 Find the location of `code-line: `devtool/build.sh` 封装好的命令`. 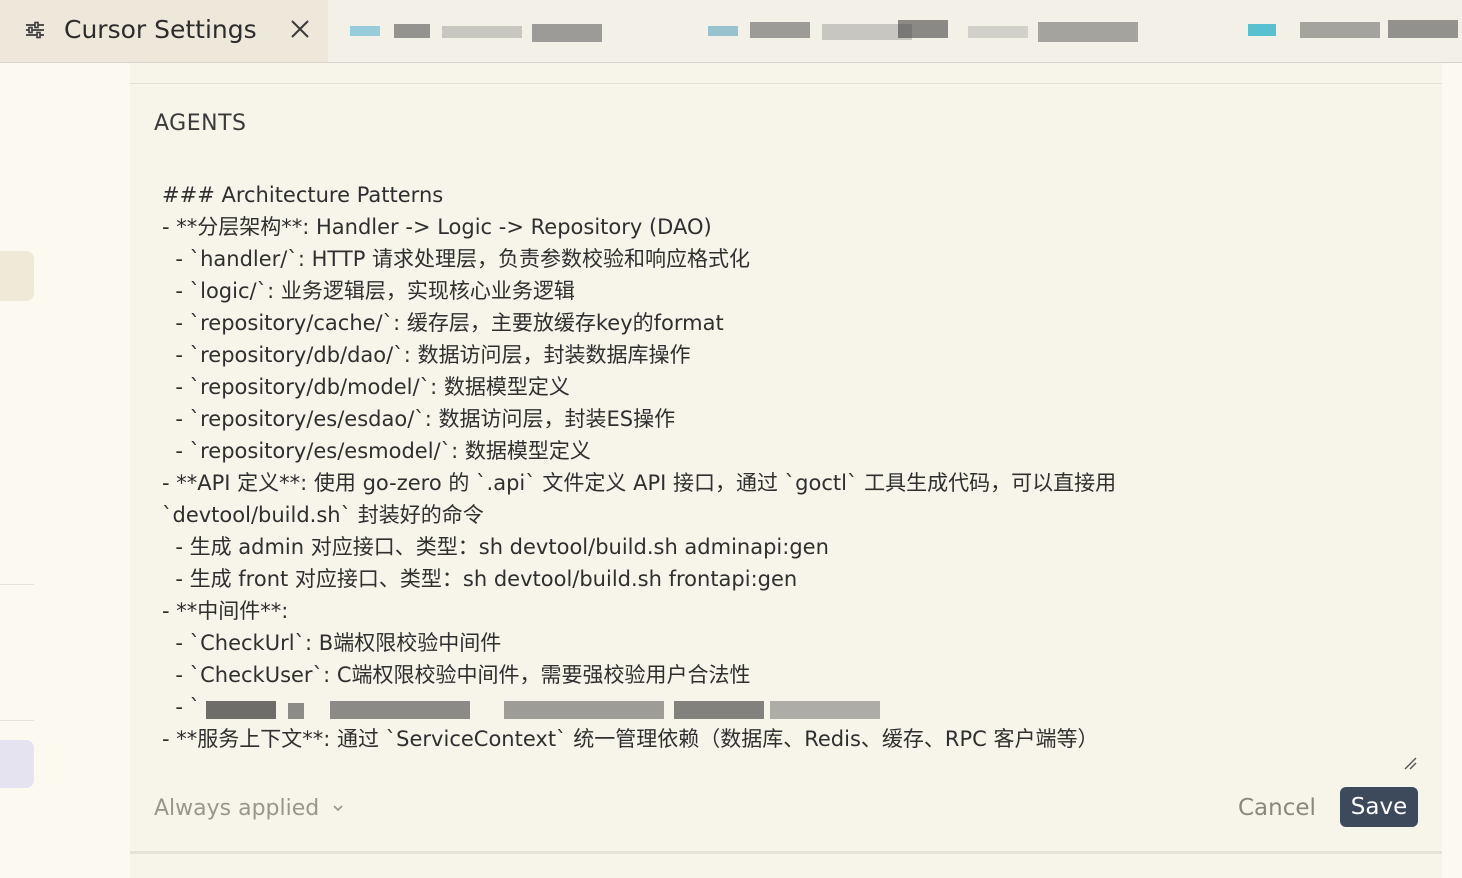

code-line: `devtool/build.sh` 封装好的命令 is located at coordinates (323, 515).